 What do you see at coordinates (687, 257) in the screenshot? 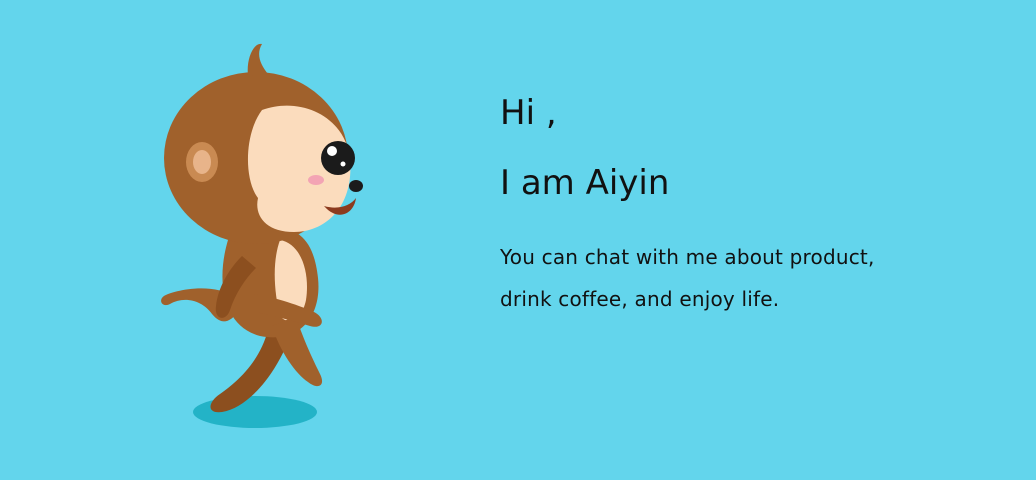
I see `description-line-1: You can chat with me about product,` at bounding box center [687, 257].